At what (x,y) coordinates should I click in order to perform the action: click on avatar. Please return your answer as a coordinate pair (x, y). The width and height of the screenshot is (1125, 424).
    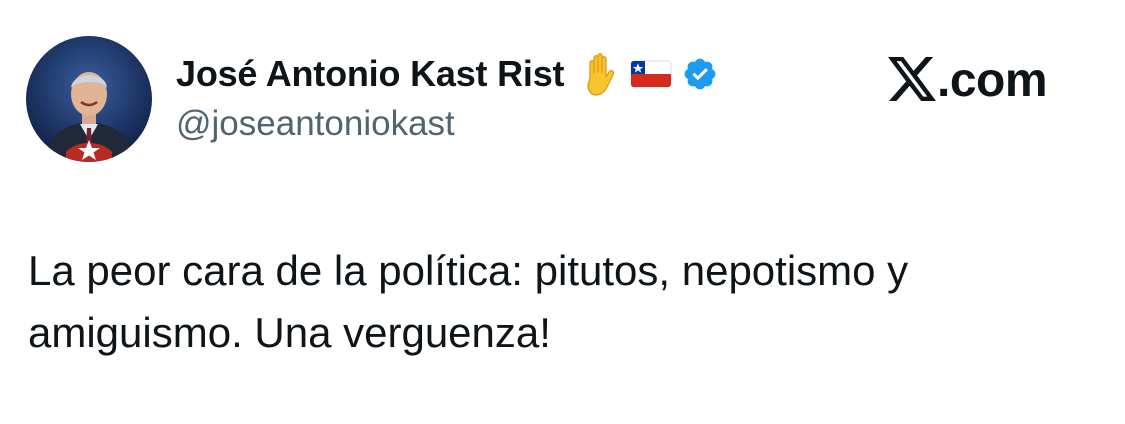
    Looking at the image, I should click on (89, 99).